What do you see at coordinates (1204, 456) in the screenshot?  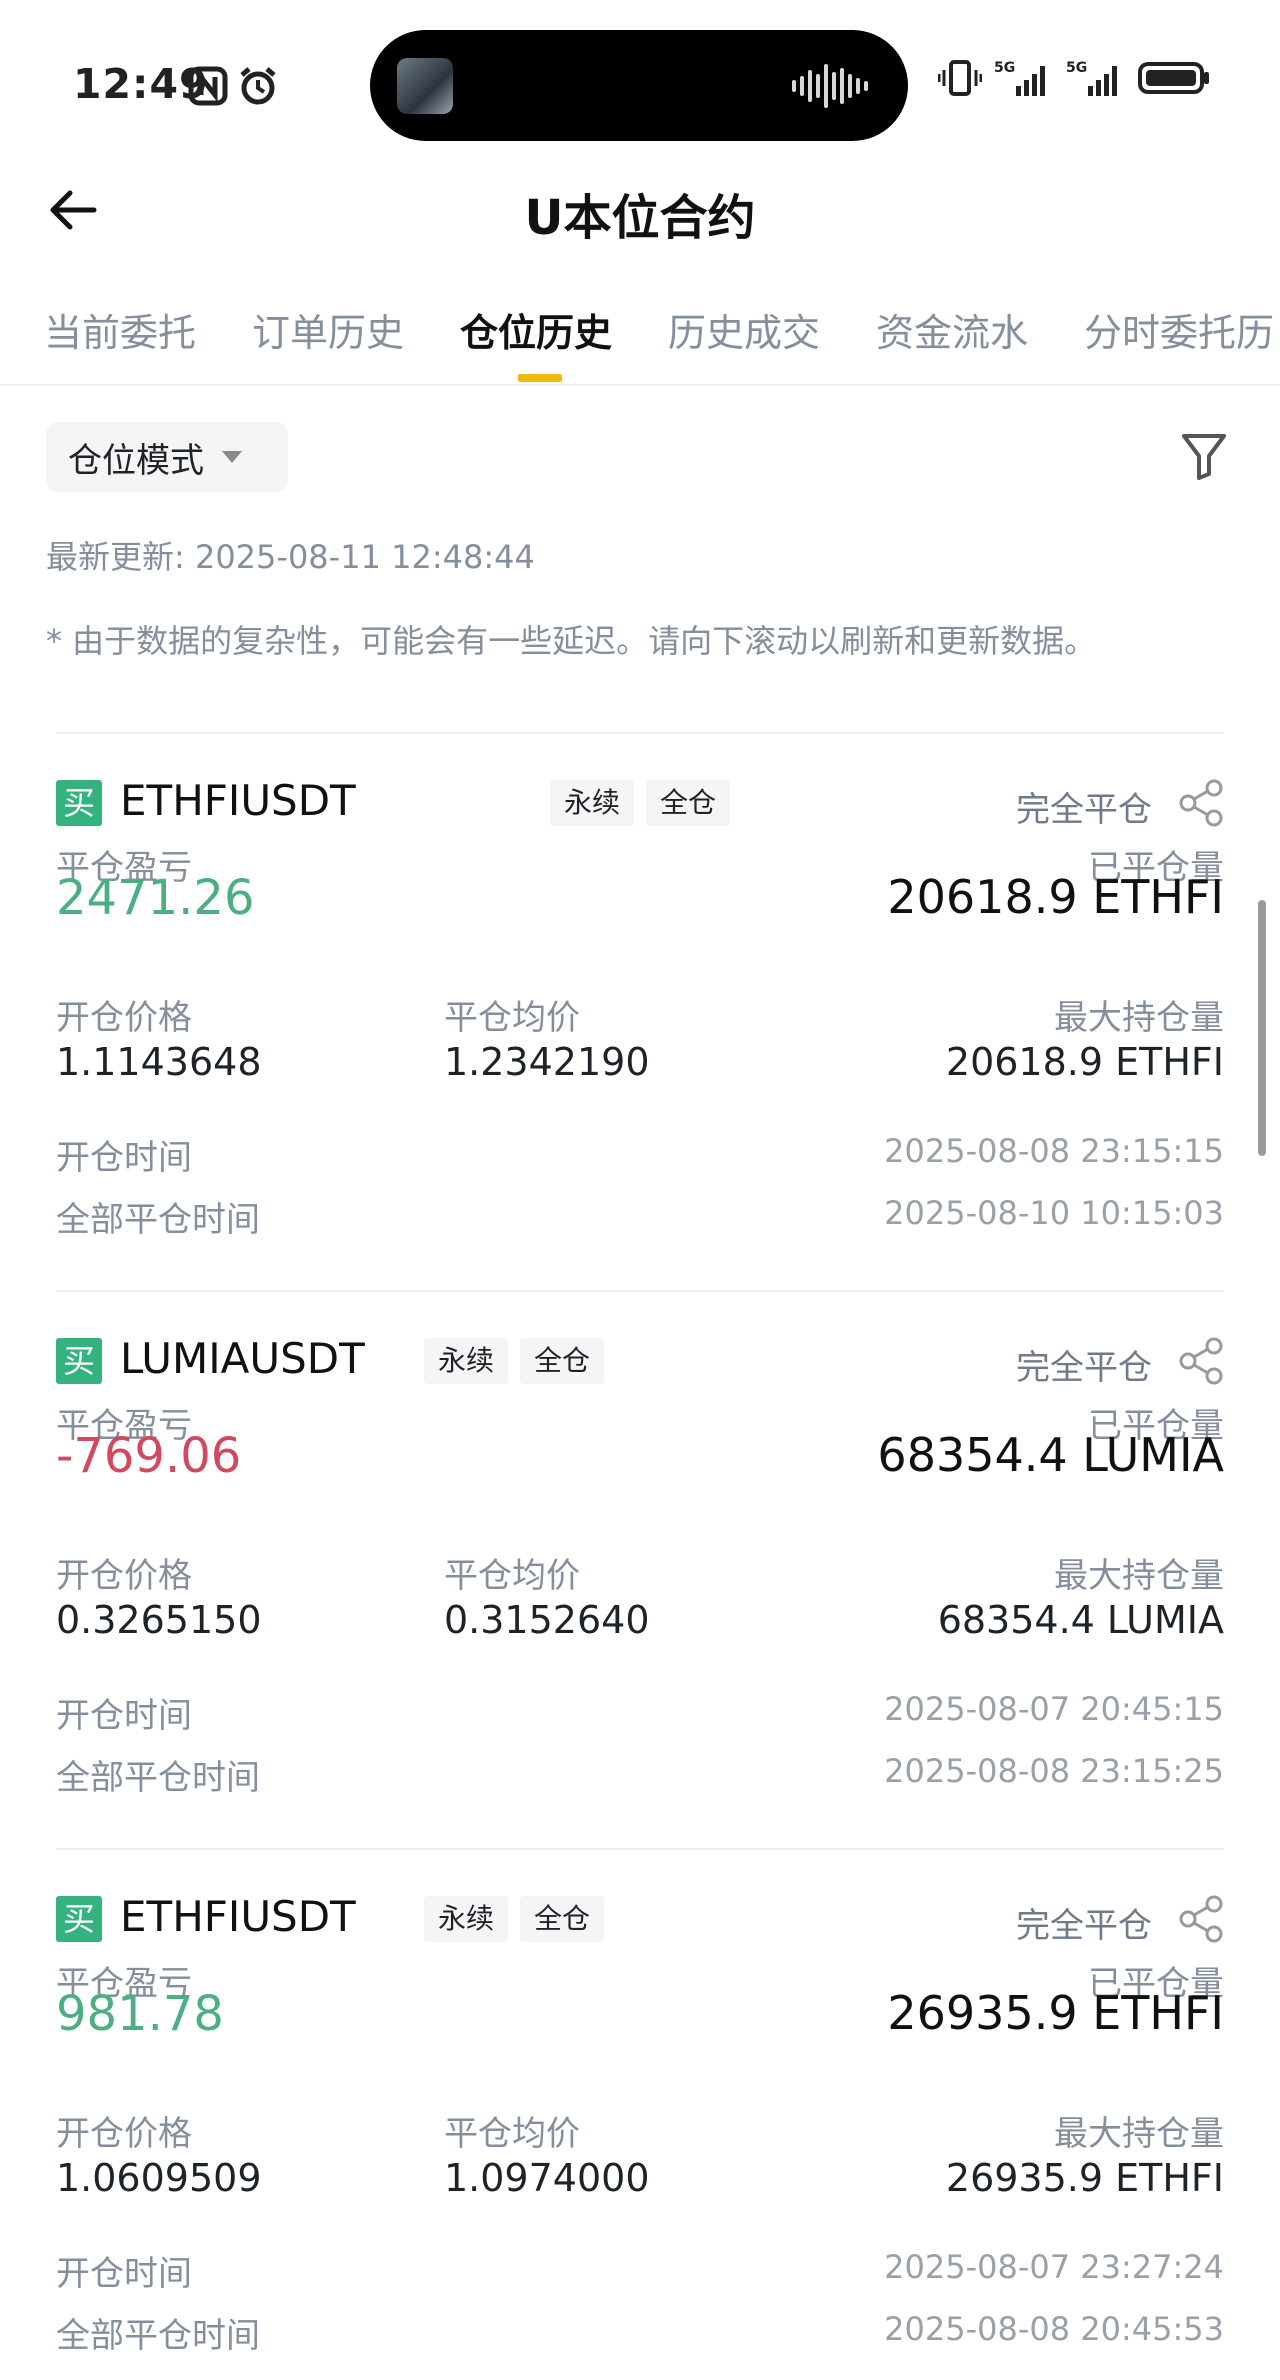 I see `filter-icon` at bounding box center [1204, 456].